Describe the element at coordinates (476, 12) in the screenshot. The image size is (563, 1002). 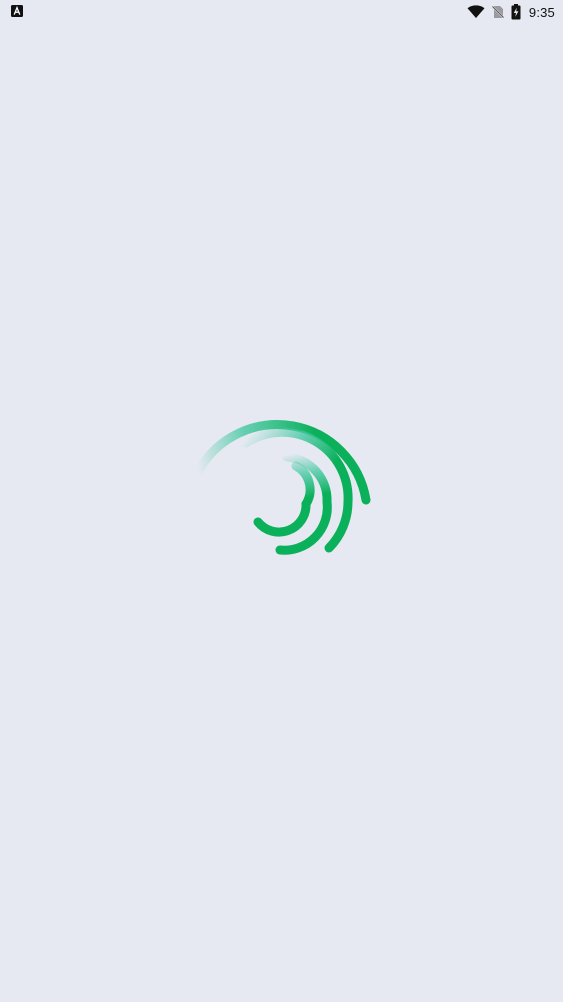
I see `wifi-icon` at that location.